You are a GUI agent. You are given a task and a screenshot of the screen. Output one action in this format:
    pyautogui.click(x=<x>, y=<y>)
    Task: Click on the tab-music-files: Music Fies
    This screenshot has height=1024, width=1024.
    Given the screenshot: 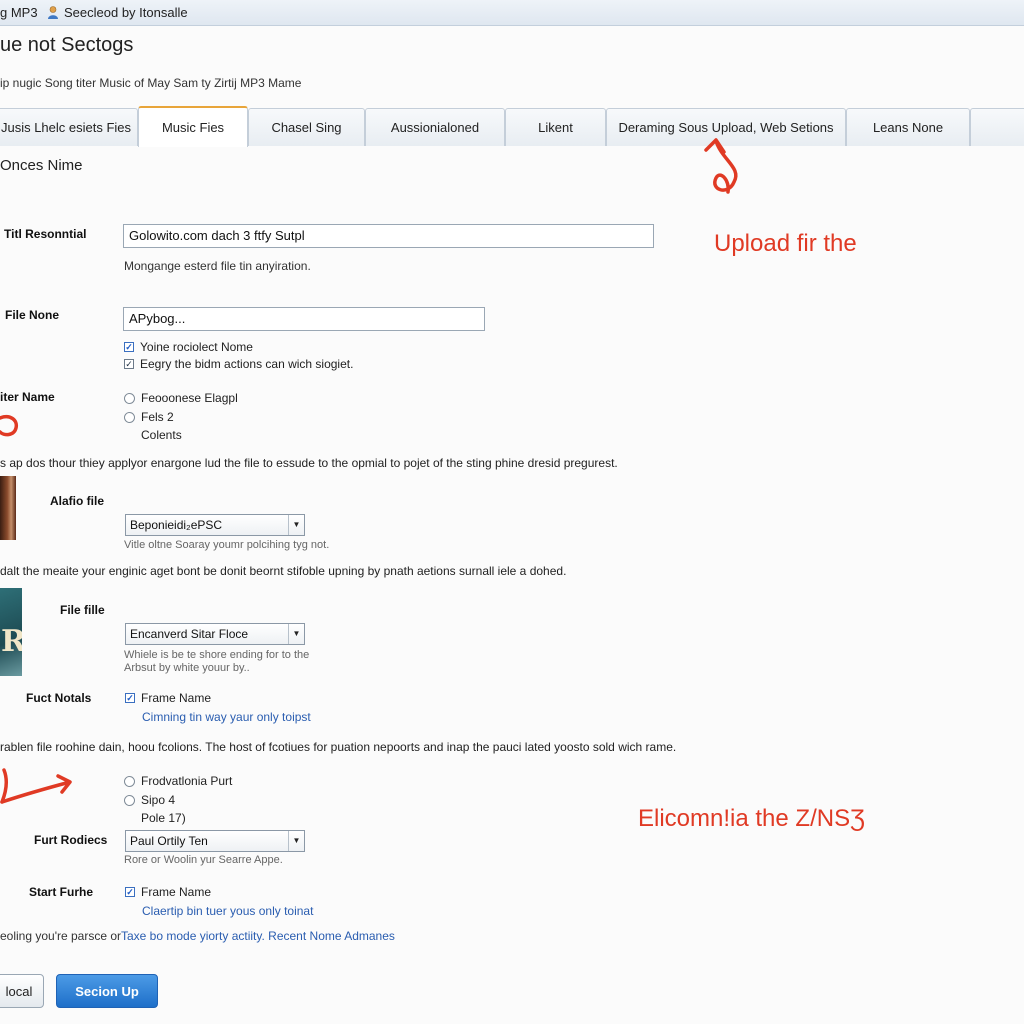 What is the action you would take?
    pyautogui.click(x=193, y=126)
    